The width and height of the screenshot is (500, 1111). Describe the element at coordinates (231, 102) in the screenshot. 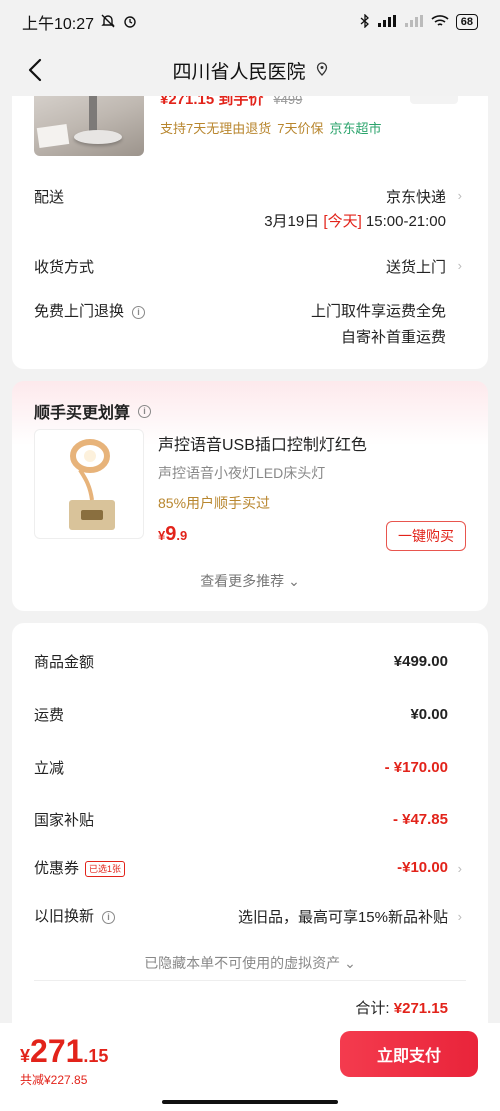

I see `product-price: ¥271.15 到手价 ¥499` at that location.